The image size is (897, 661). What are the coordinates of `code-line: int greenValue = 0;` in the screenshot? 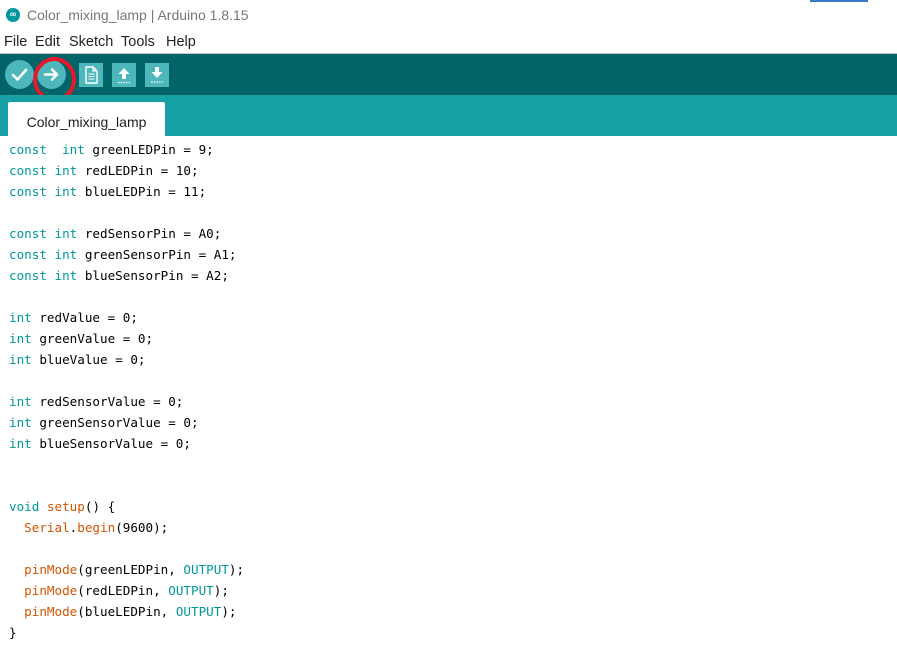 It's located at (81, 338).